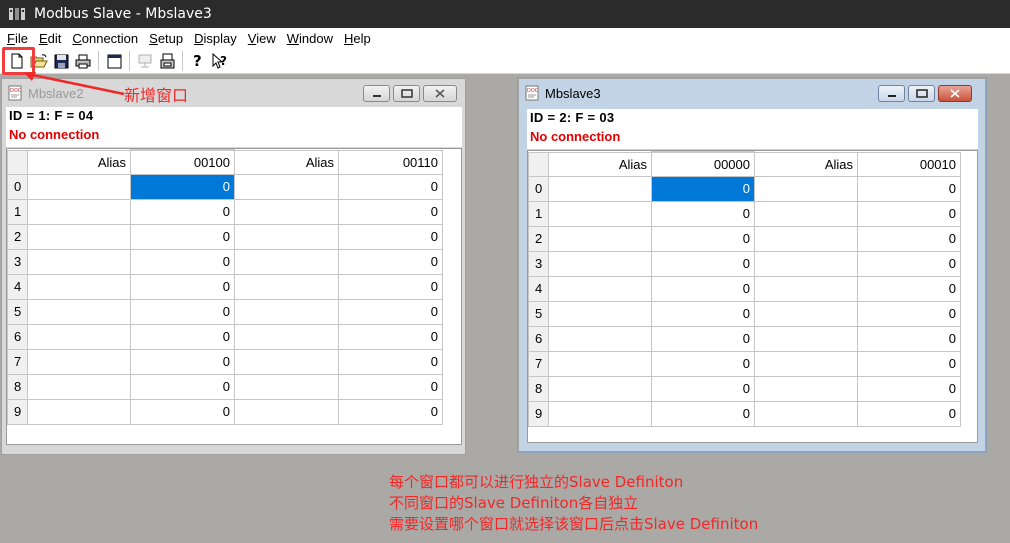 This screenshot has width=1010, height=543. What do you see at coordinates (17, 311) in the screenshot?
I see `row-header: 5` at bounding box center [17, 311].